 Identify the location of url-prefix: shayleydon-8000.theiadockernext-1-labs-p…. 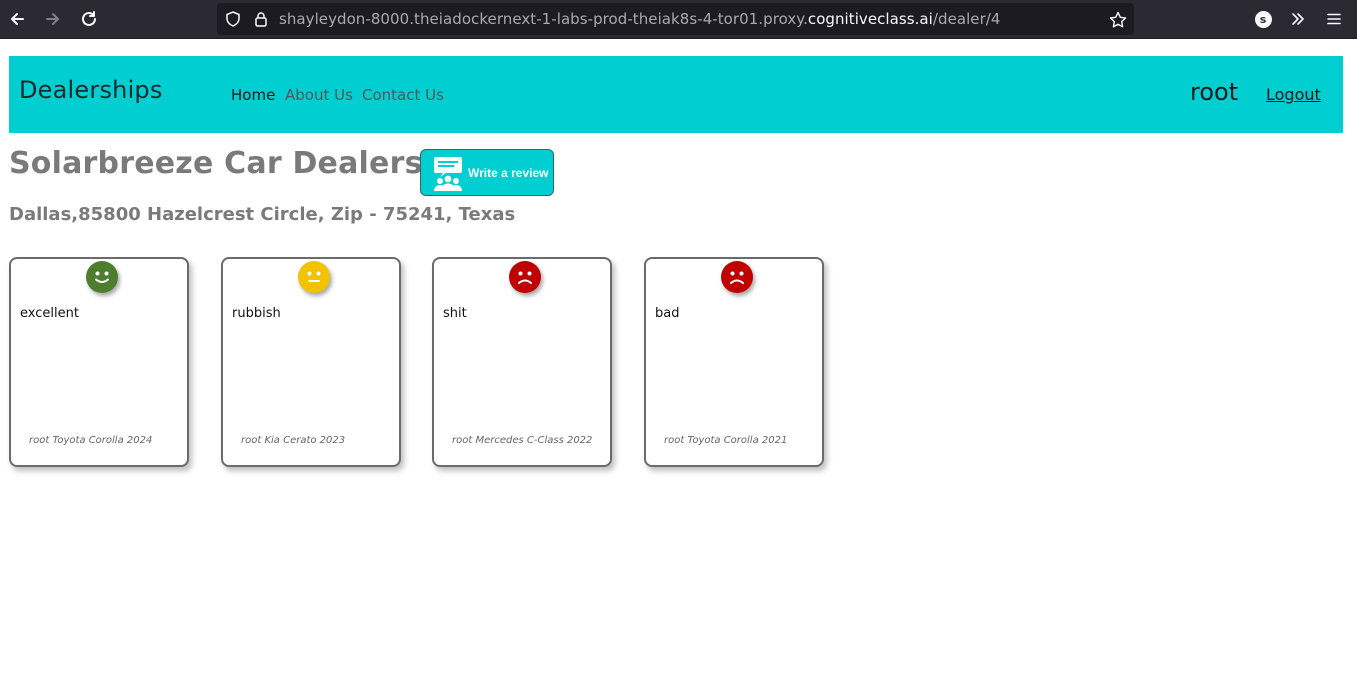
(543, 19).